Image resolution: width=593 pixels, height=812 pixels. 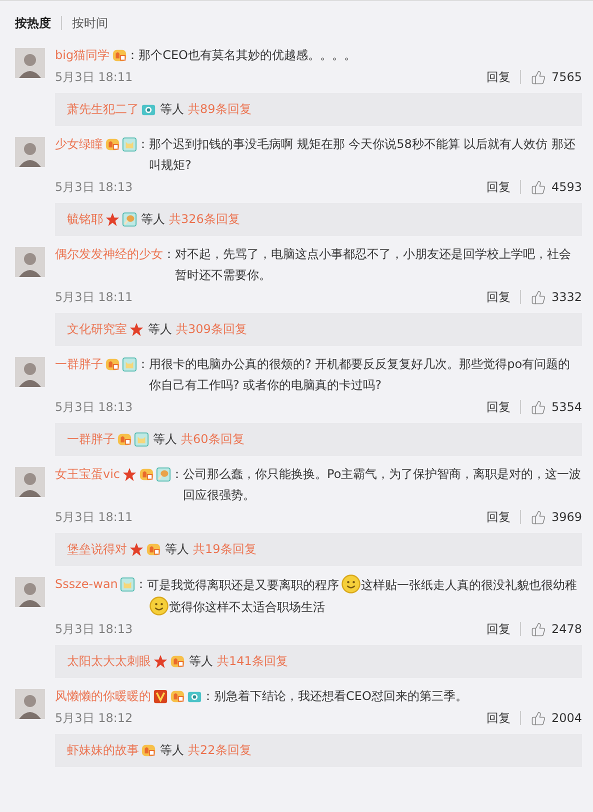 What do you see at coordinates (318, 549) in the screenshot?
I see `reply-thread-summary: 堡垒说得对 等人 共19条回复` at bounding box center [318, 549].